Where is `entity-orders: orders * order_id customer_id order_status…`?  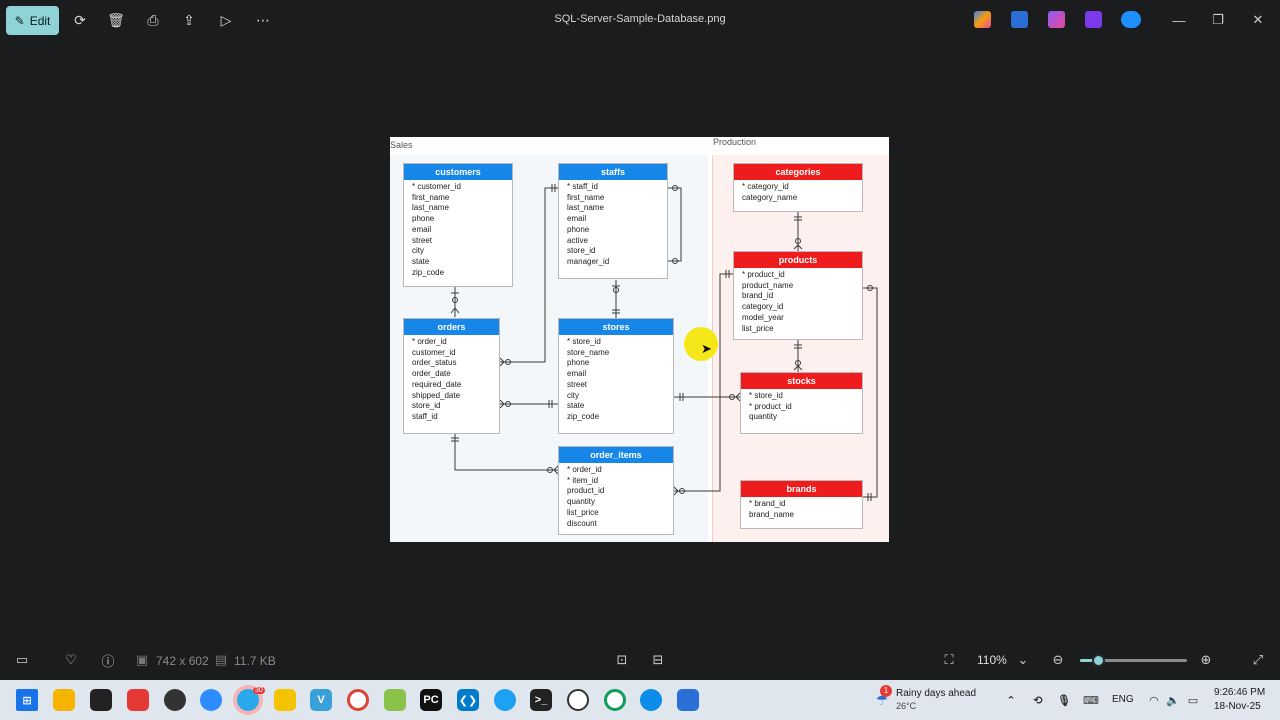 entity-orders: orders * order_id customer_id order_status… is located at coordinates (451, 376).